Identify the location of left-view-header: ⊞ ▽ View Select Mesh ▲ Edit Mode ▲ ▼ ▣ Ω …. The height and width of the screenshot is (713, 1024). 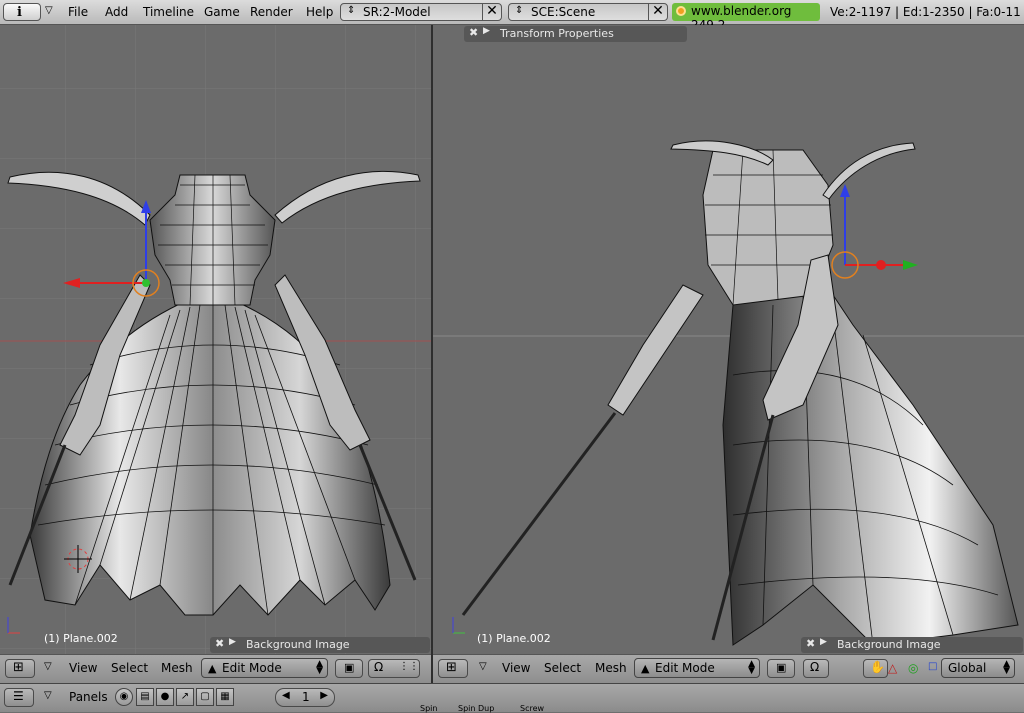
(215, 668).